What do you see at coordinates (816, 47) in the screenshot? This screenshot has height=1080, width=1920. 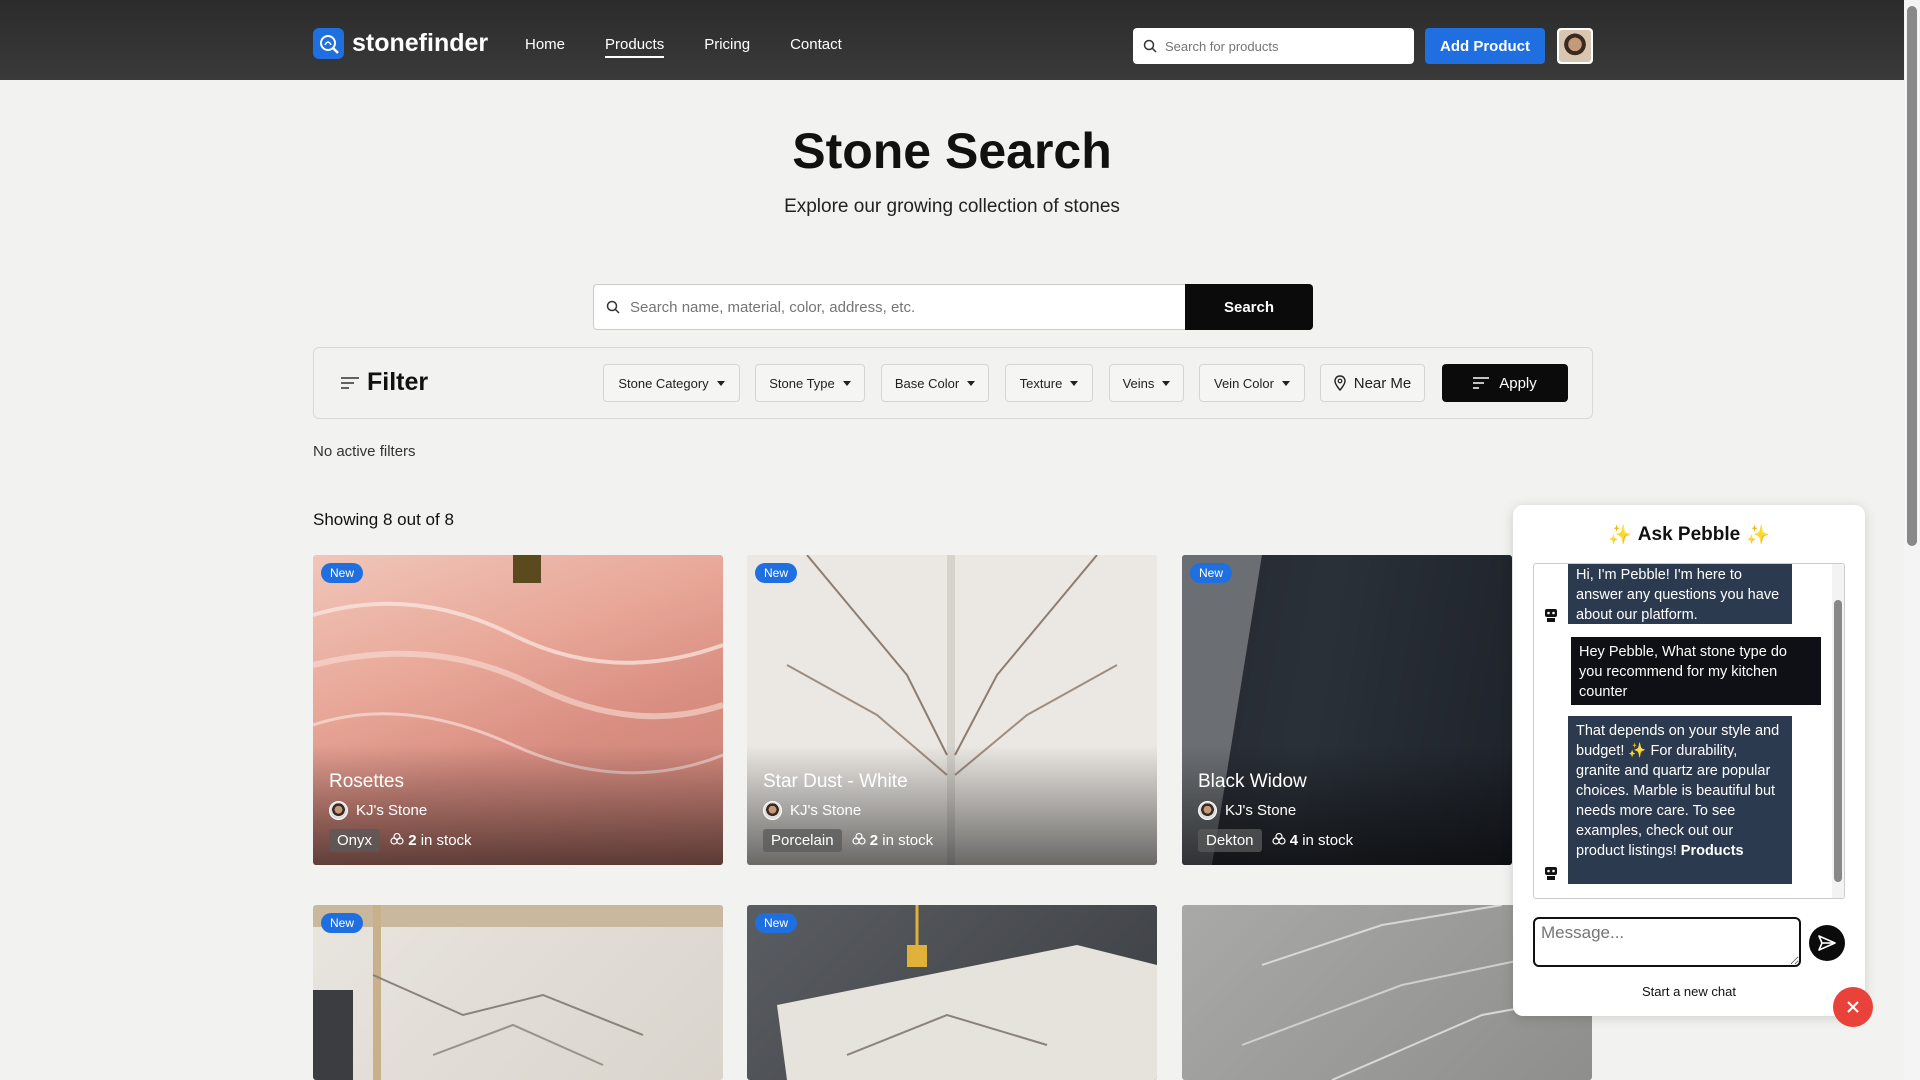 I see `nav-contact: Contact` at bounding box center [816, 47].